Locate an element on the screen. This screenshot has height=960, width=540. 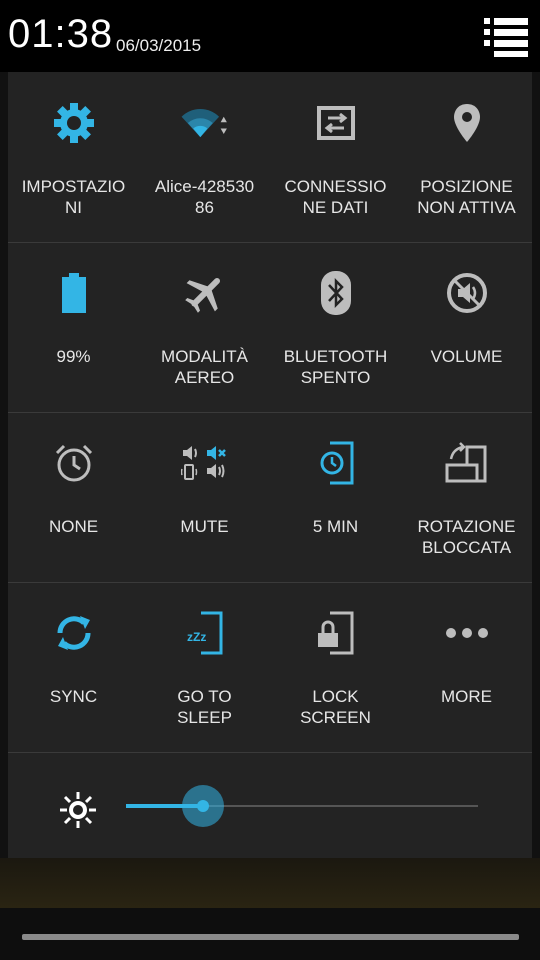
more-icon is located at coordinates (467, 633).